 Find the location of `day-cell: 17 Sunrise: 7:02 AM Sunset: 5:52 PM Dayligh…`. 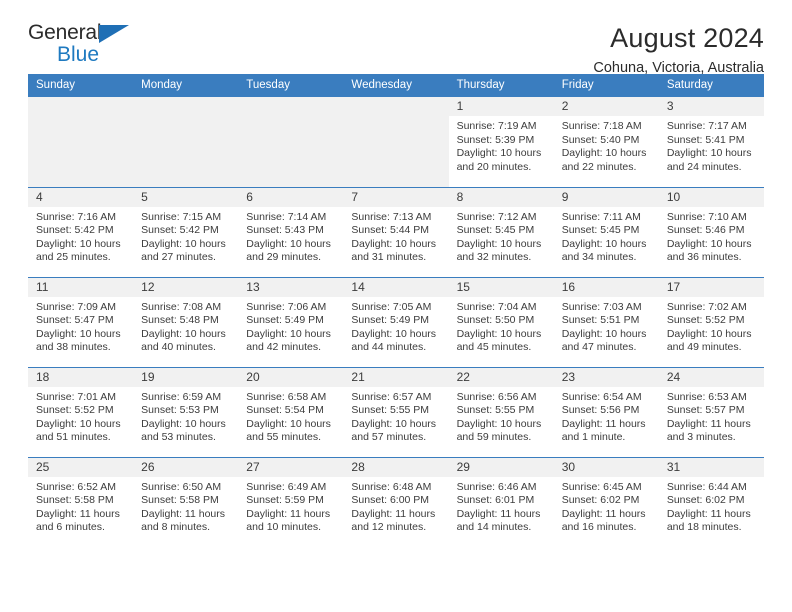

day-cell: 17 Sunrise: 7:02 AM Sunset: 5:52 PM Dayligh… is located at coordinates (711, 321).